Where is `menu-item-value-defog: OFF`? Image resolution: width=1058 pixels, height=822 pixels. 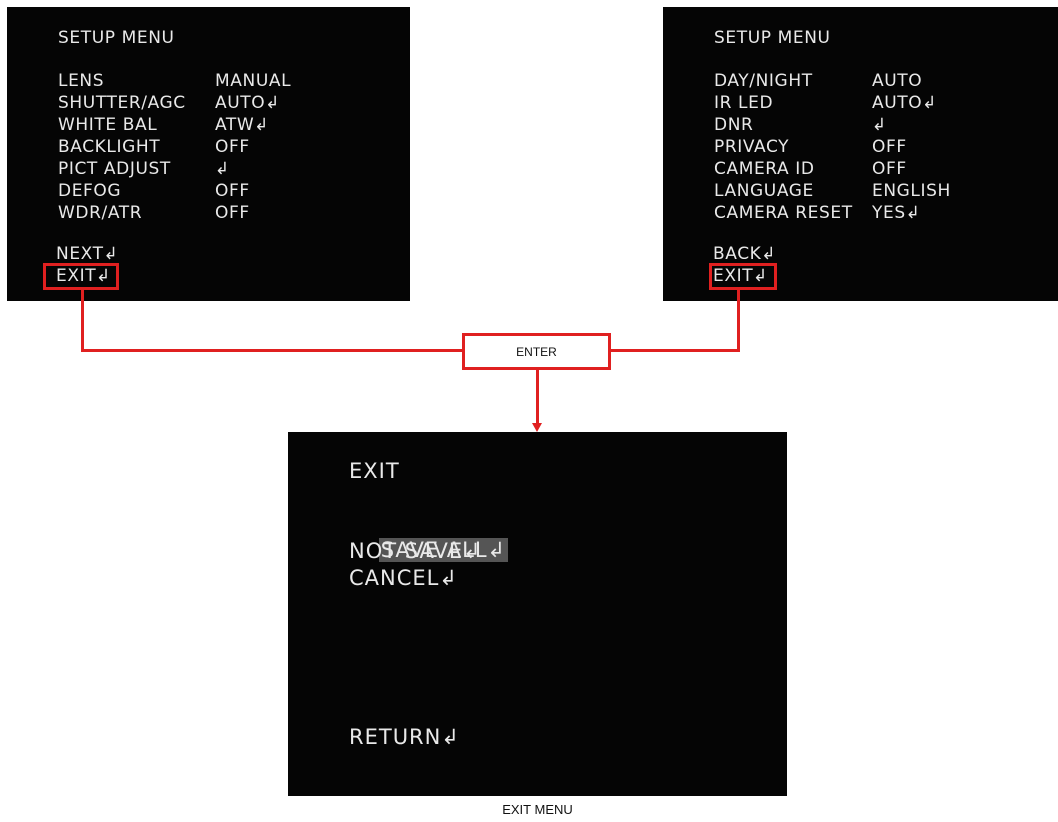
menu-item-value-defog: OFF is located at coordinates (232, 191).